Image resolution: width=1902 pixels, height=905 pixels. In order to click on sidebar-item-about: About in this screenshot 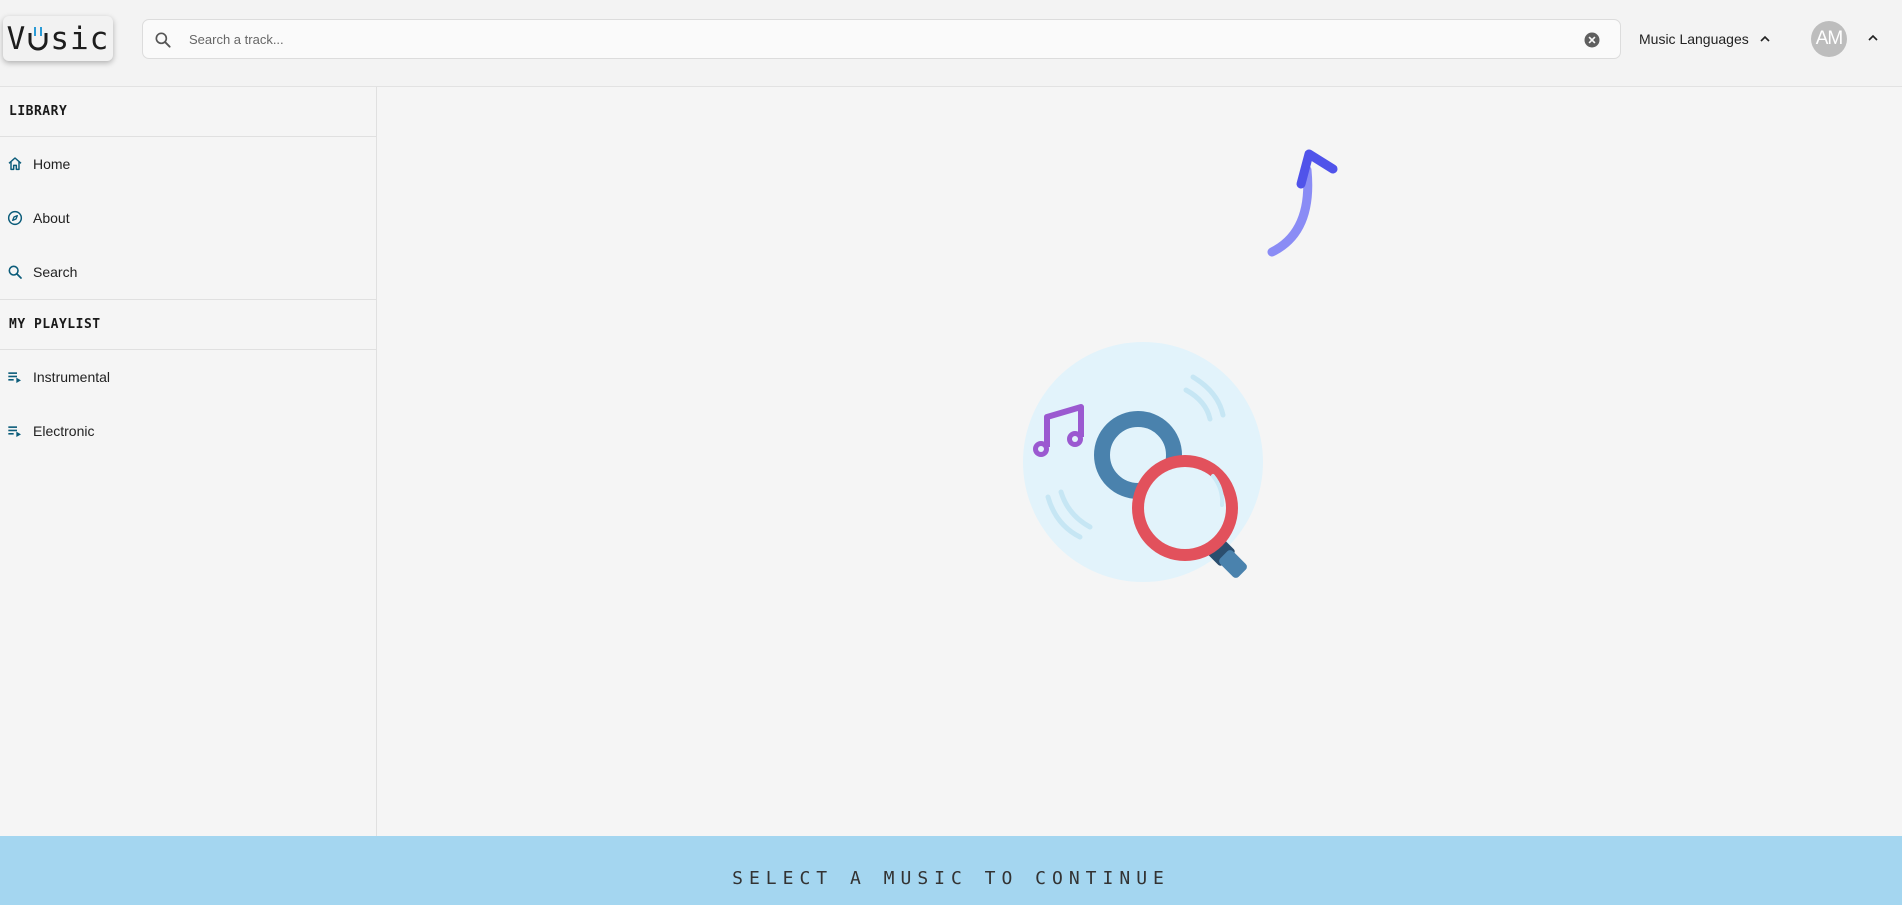, I will do `click(188, 218)`.